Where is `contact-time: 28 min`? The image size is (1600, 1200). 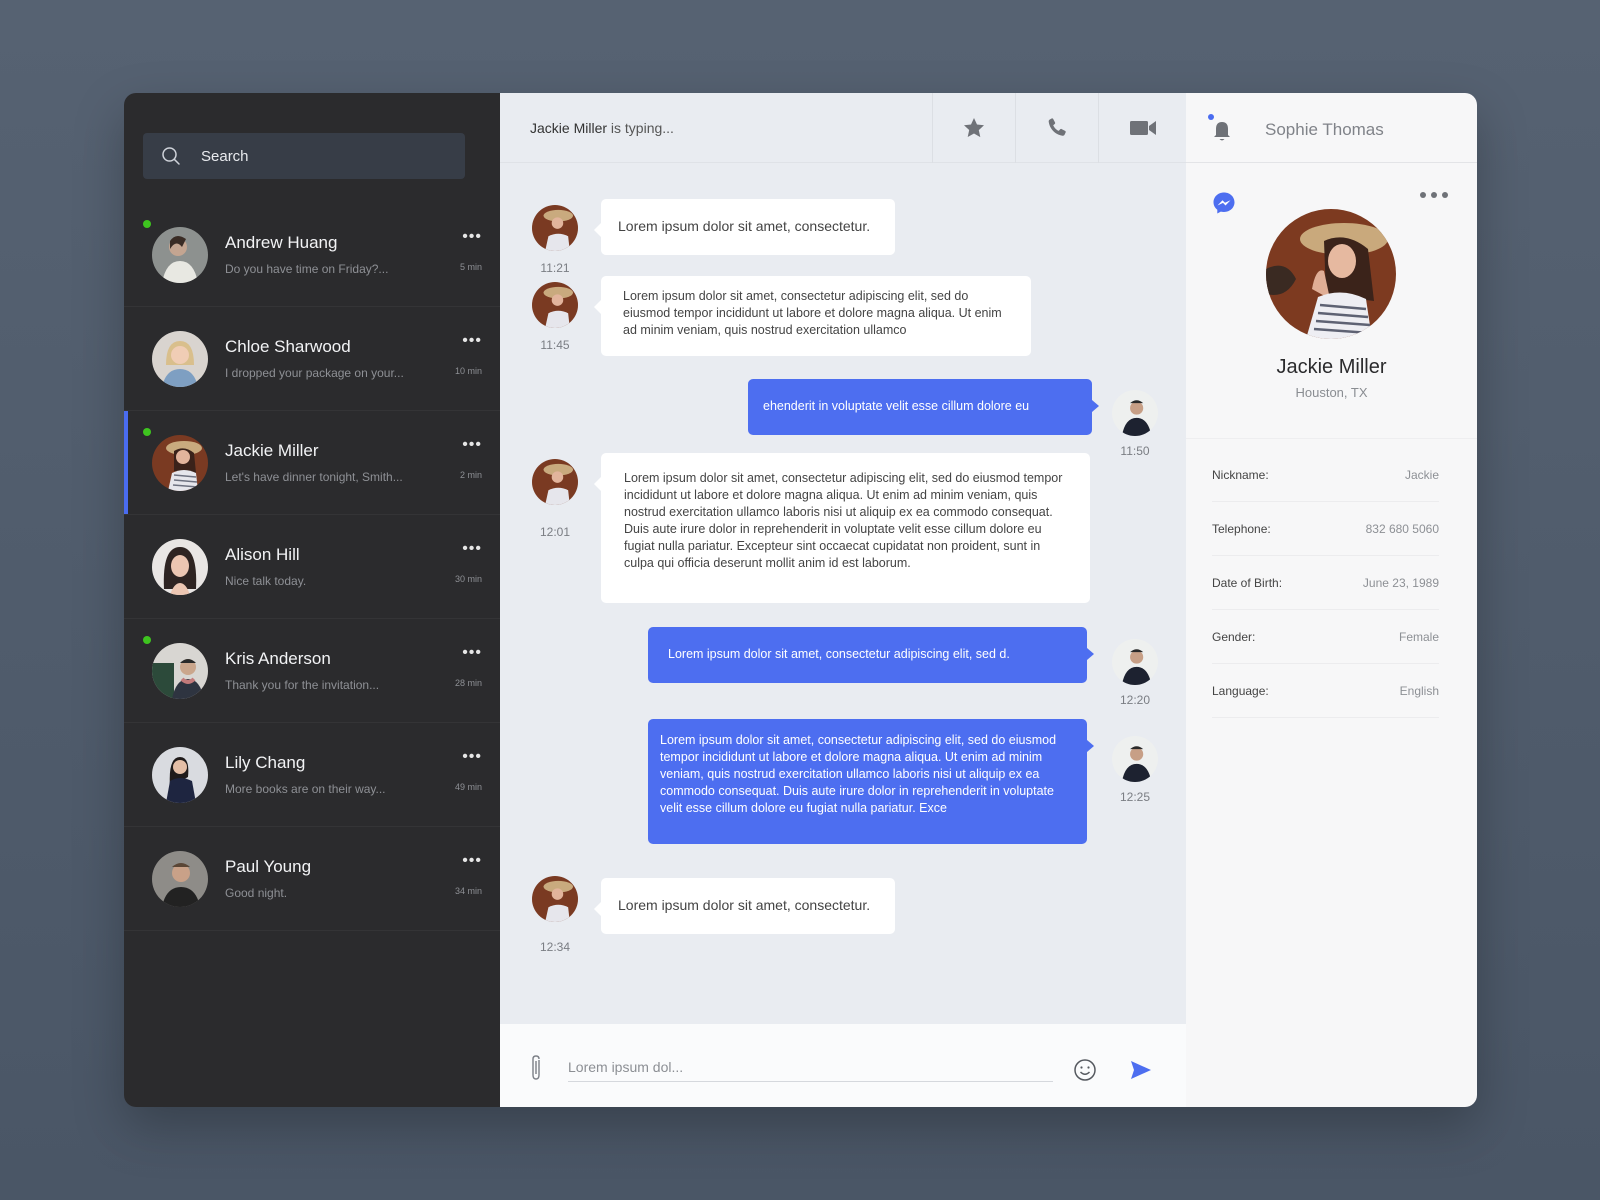 contact-time: 28 min is located at coordinates (468, 683).